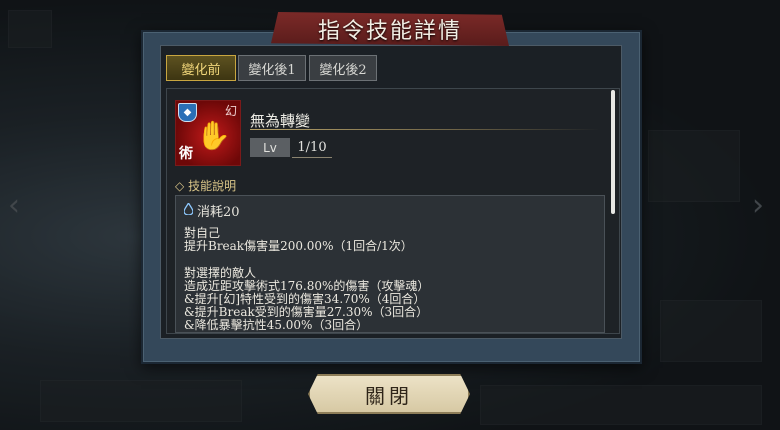 The width and height of the screenshot is (780, 430). What do you see at coordinates (272, 68) in the screenshot?
I see `tab-after-change-1: 變化後1` at bounding box center [272, 68].